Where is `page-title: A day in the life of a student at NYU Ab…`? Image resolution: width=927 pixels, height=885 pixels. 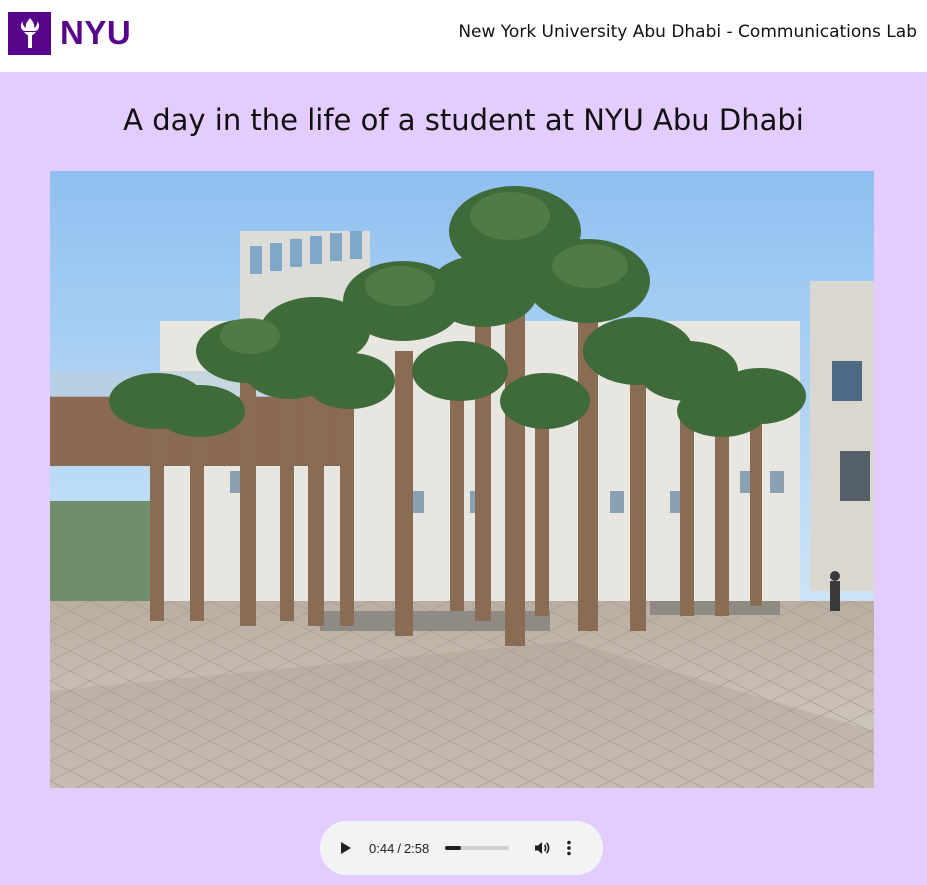
page-title: A day in the life of a student at NYU Ab… is located at coordinates (463, 120).